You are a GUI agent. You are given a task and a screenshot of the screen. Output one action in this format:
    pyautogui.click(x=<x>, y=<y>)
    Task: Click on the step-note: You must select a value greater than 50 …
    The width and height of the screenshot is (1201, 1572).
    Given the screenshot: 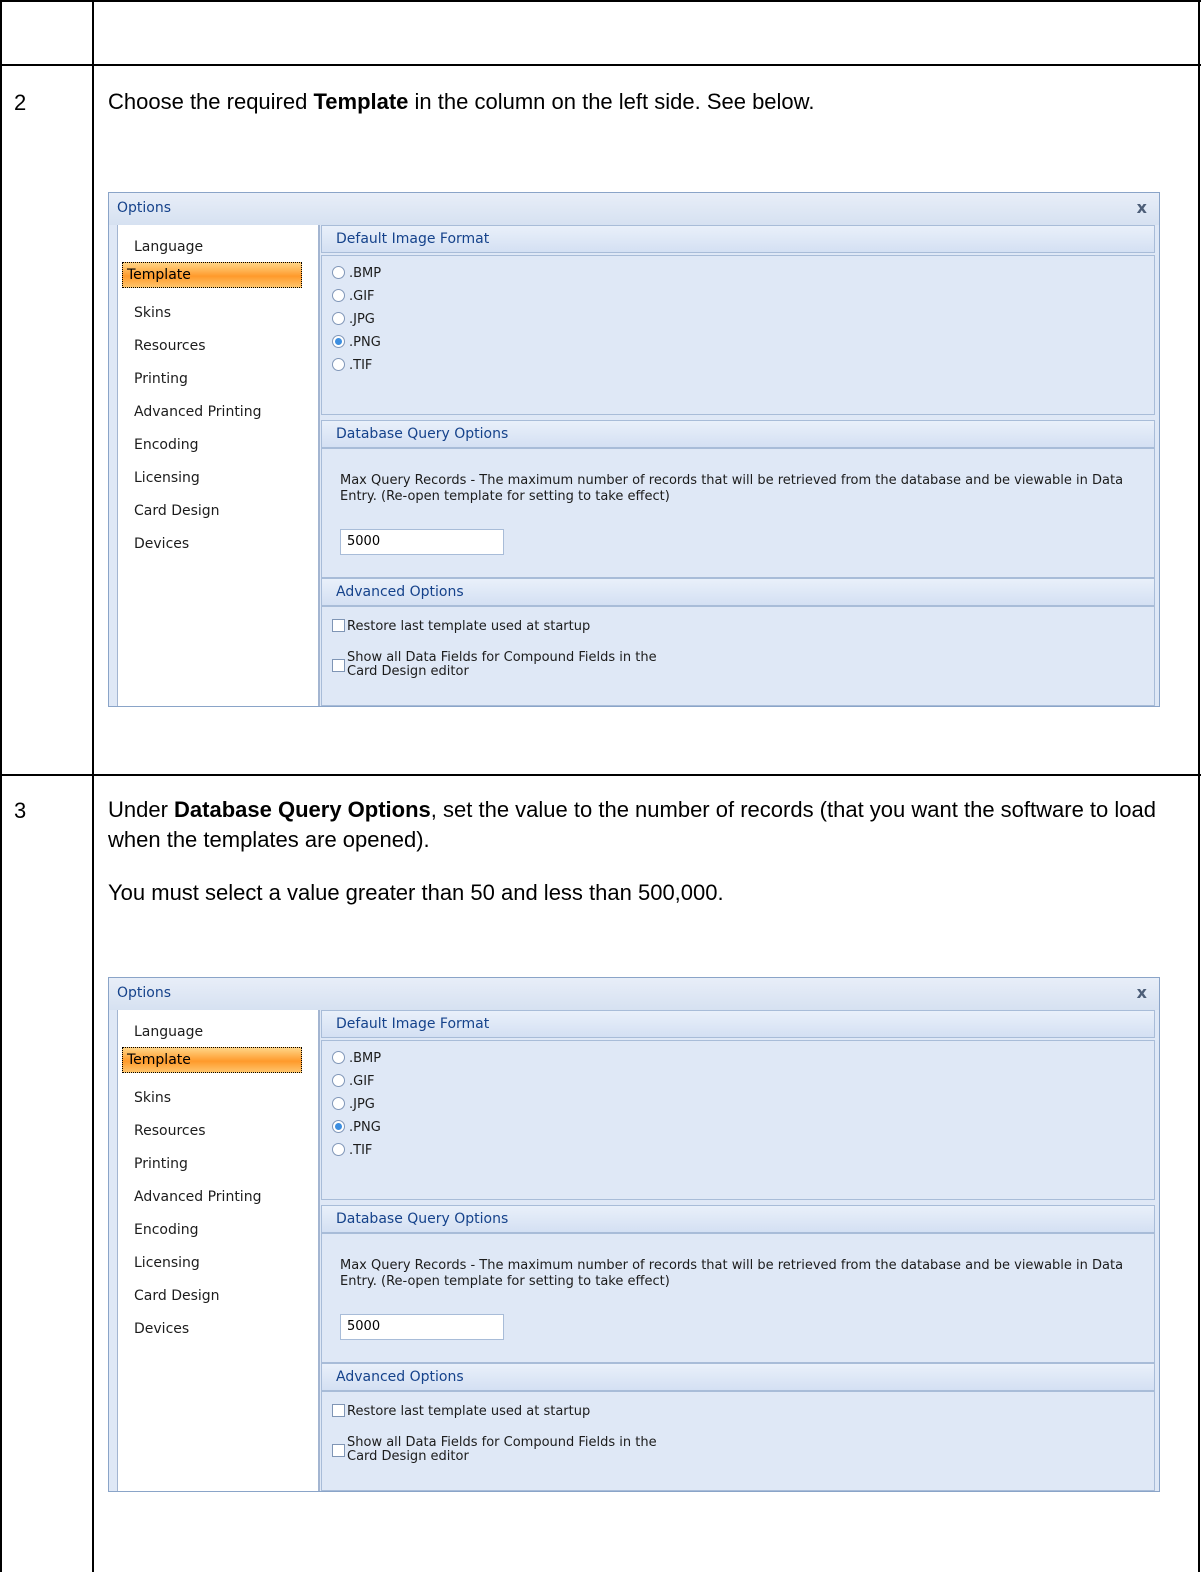 What is the action you would take?
    pyautogui.click(x=416, y=892)
    